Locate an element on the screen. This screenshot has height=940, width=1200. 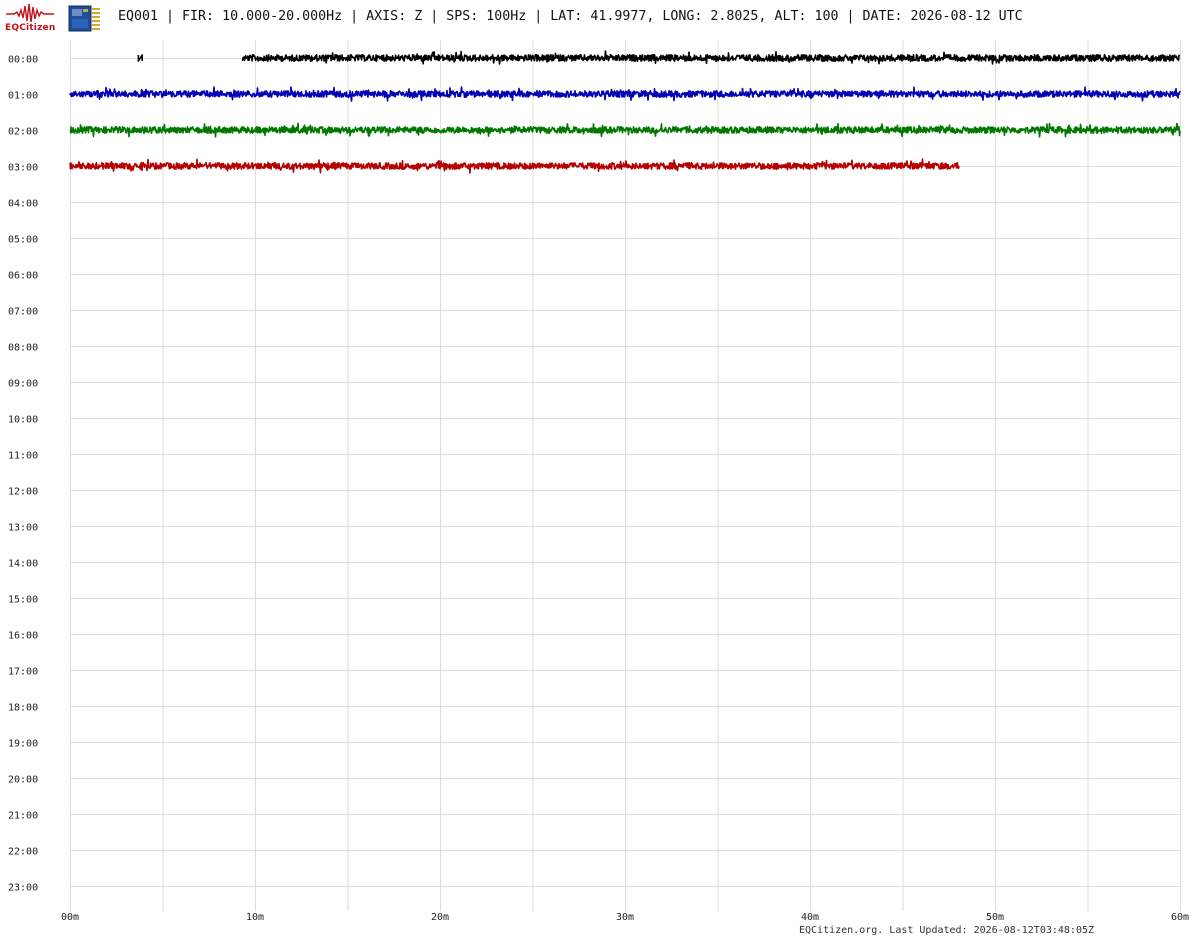
y-tick-label: 14:00 is located at coordinates (23, 564).